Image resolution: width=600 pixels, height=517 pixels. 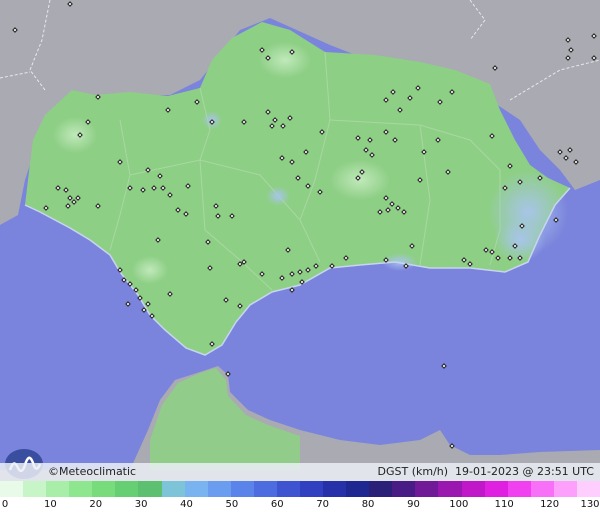 What do you see at coordinates (277, 504) in the screenshot?
I see `legend-tick: 60` at bounding box center [277, 504].